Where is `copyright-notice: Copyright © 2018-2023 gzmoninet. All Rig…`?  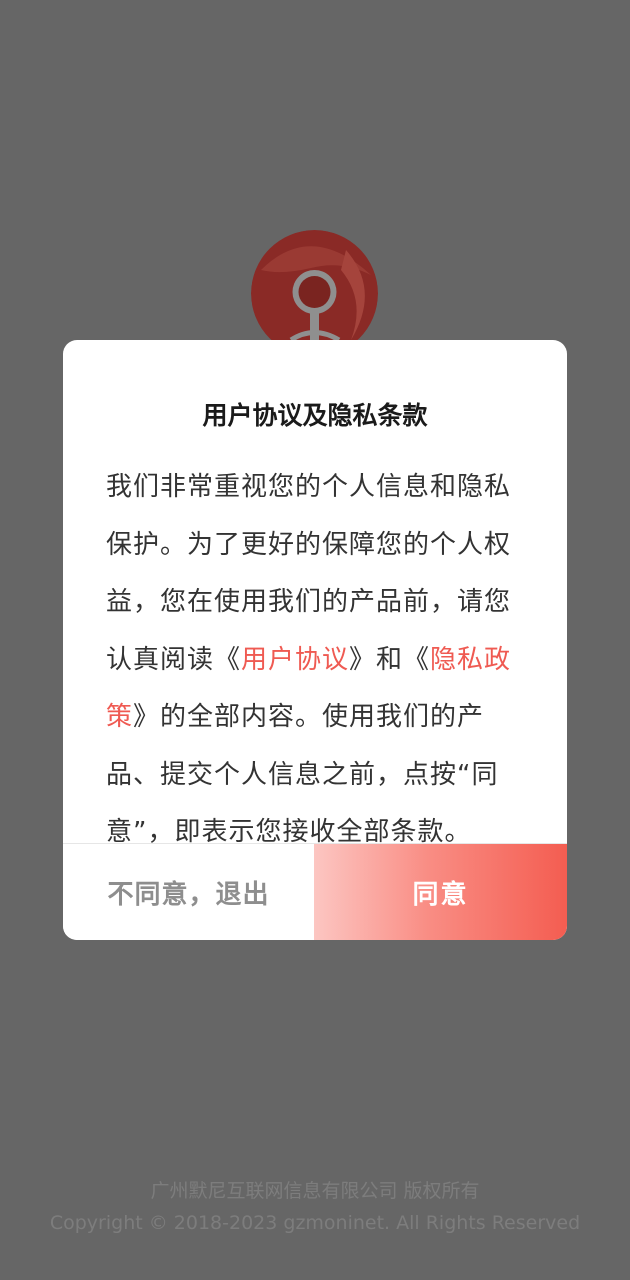
copyright-notice: Copyright © 2018-2023 gzmoninet. All Rig… is located at coordinates (315, 1223).